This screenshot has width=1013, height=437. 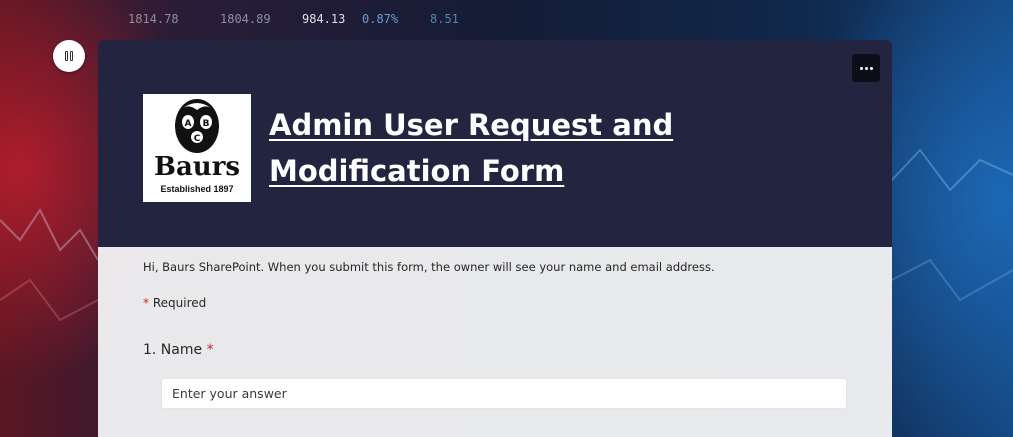 I want to click on name-answer-input, so click(x=504, y=393).